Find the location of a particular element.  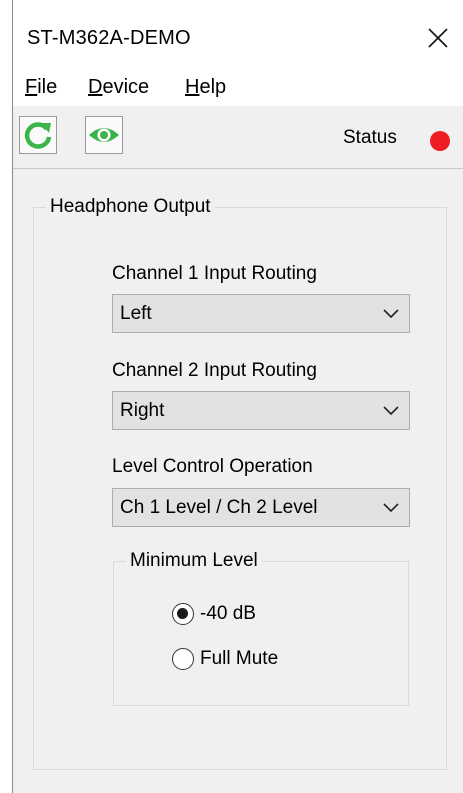

menu-device-accel: D is located at coordinates (95, 87).